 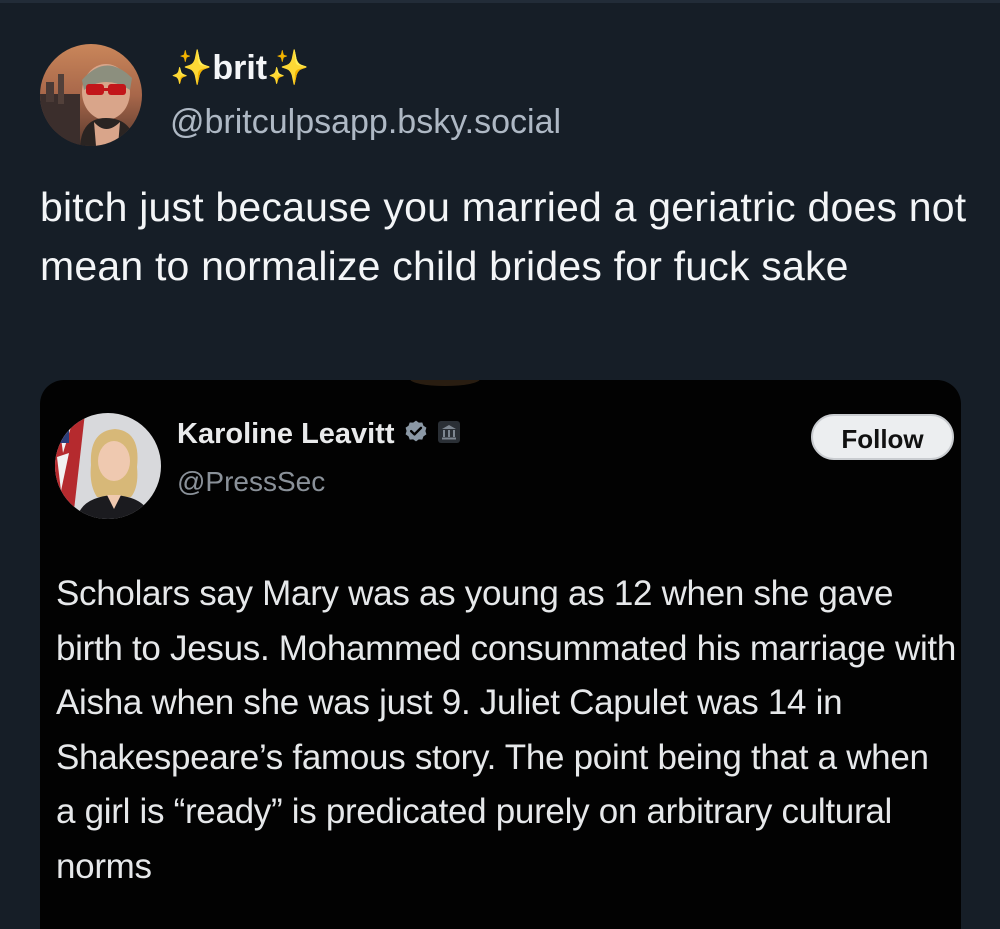 I want to click on embed-glow, so click(x=445, y=383).